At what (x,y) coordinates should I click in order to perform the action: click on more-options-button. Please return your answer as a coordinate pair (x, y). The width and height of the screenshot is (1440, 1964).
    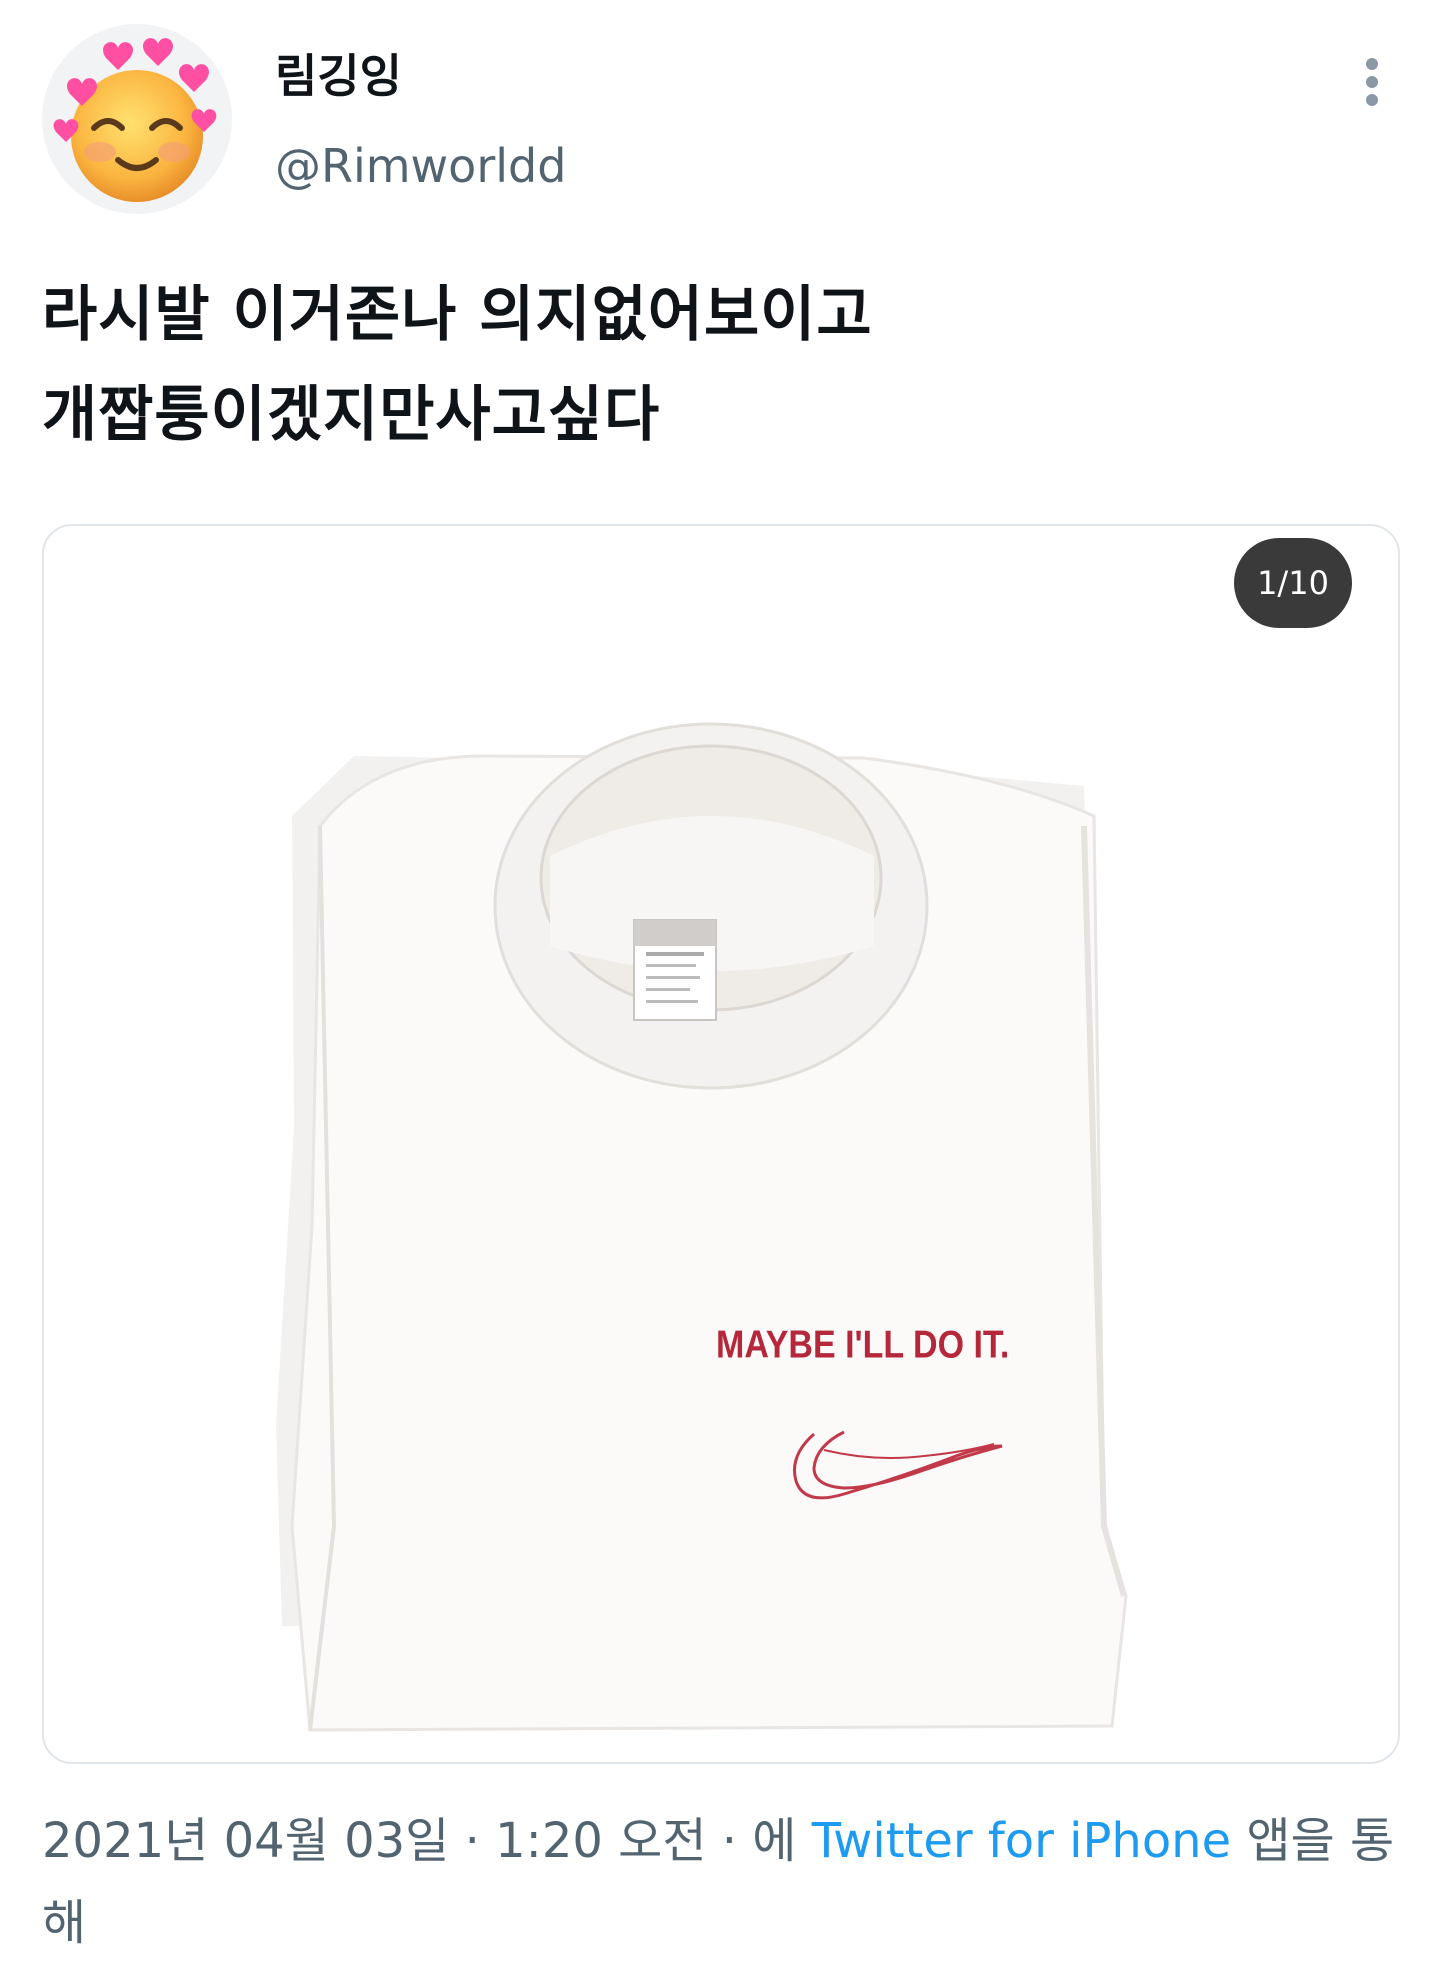
    Looking at the image, I should click on (1372, 82).